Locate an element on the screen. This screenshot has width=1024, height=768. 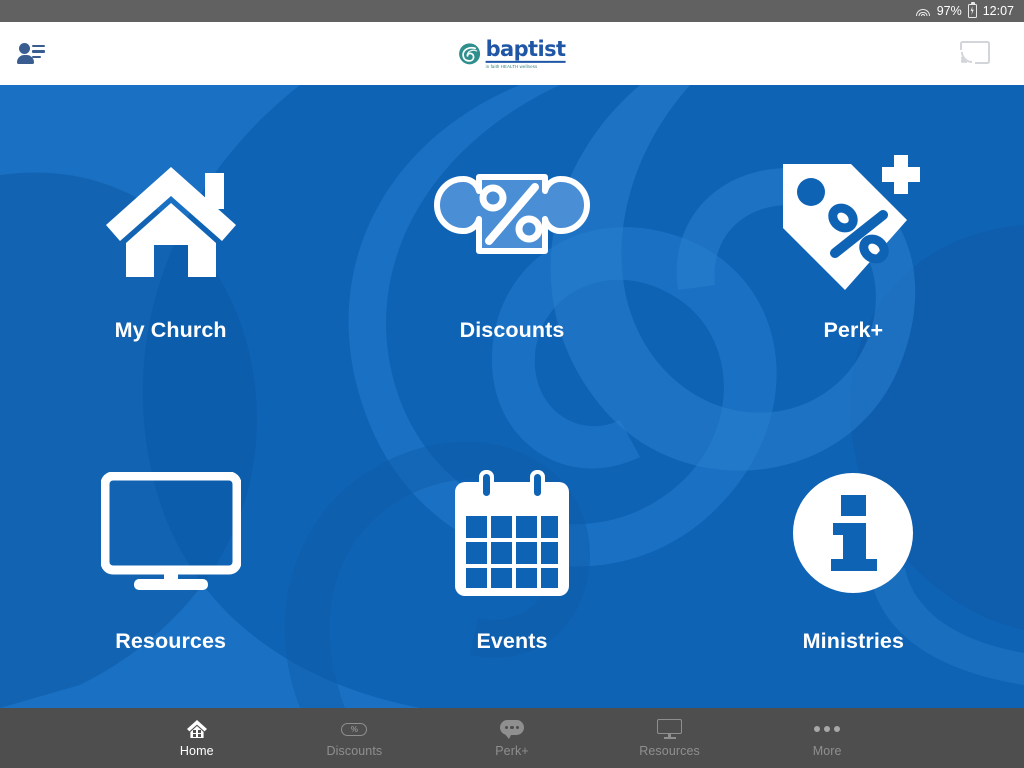
cast-button is located at coordinates (977, 53).